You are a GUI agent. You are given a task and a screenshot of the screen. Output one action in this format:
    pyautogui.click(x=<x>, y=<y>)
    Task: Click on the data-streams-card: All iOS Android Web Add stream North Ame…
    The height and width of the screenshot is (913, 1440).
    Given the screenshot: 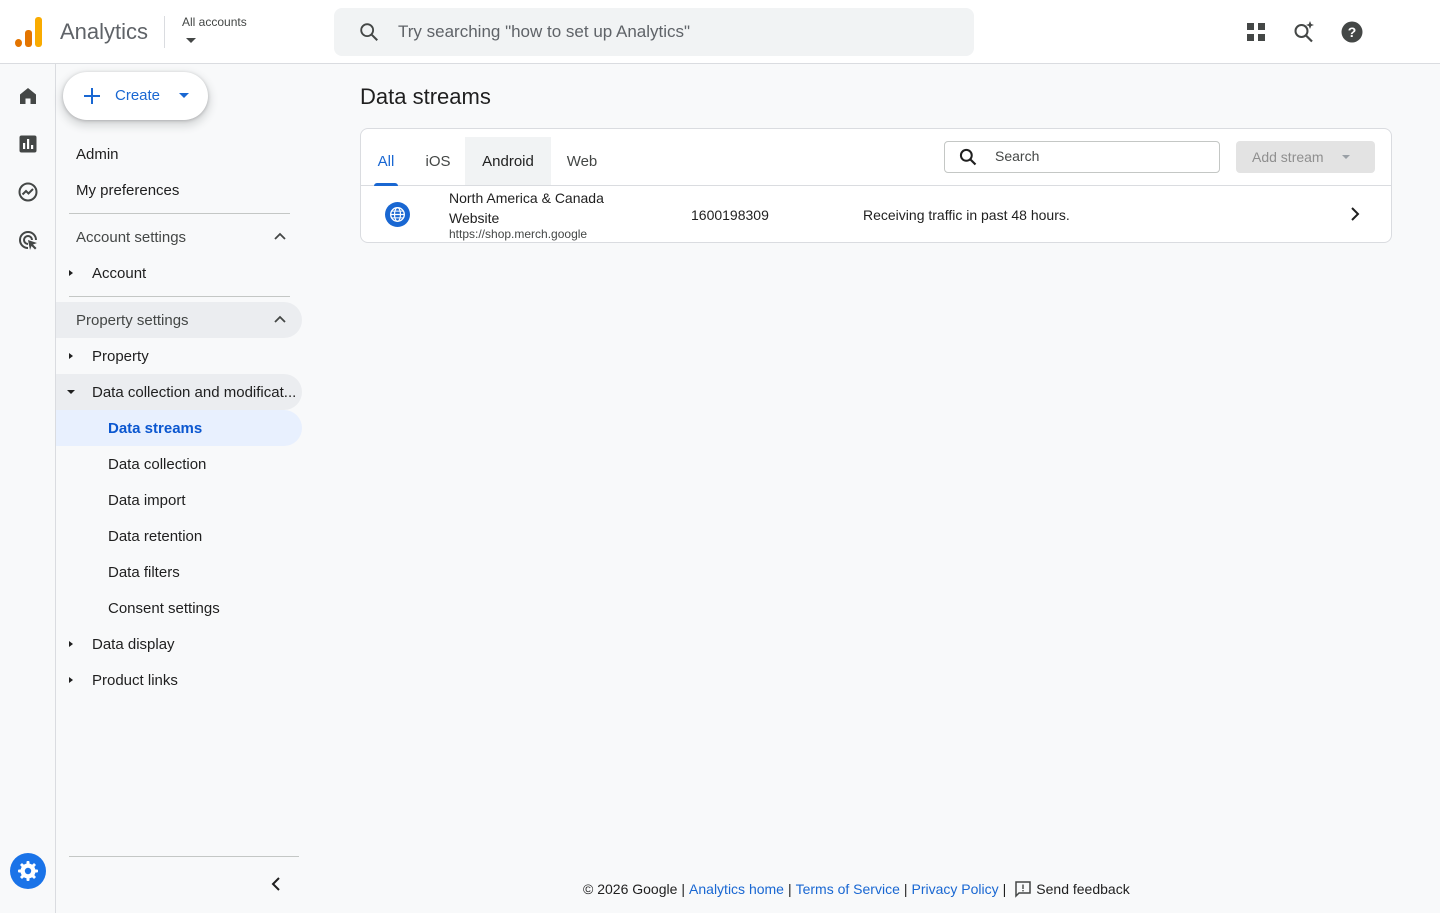 What is the action you would take?
    pyautogui.click(x=876, y=185)
    